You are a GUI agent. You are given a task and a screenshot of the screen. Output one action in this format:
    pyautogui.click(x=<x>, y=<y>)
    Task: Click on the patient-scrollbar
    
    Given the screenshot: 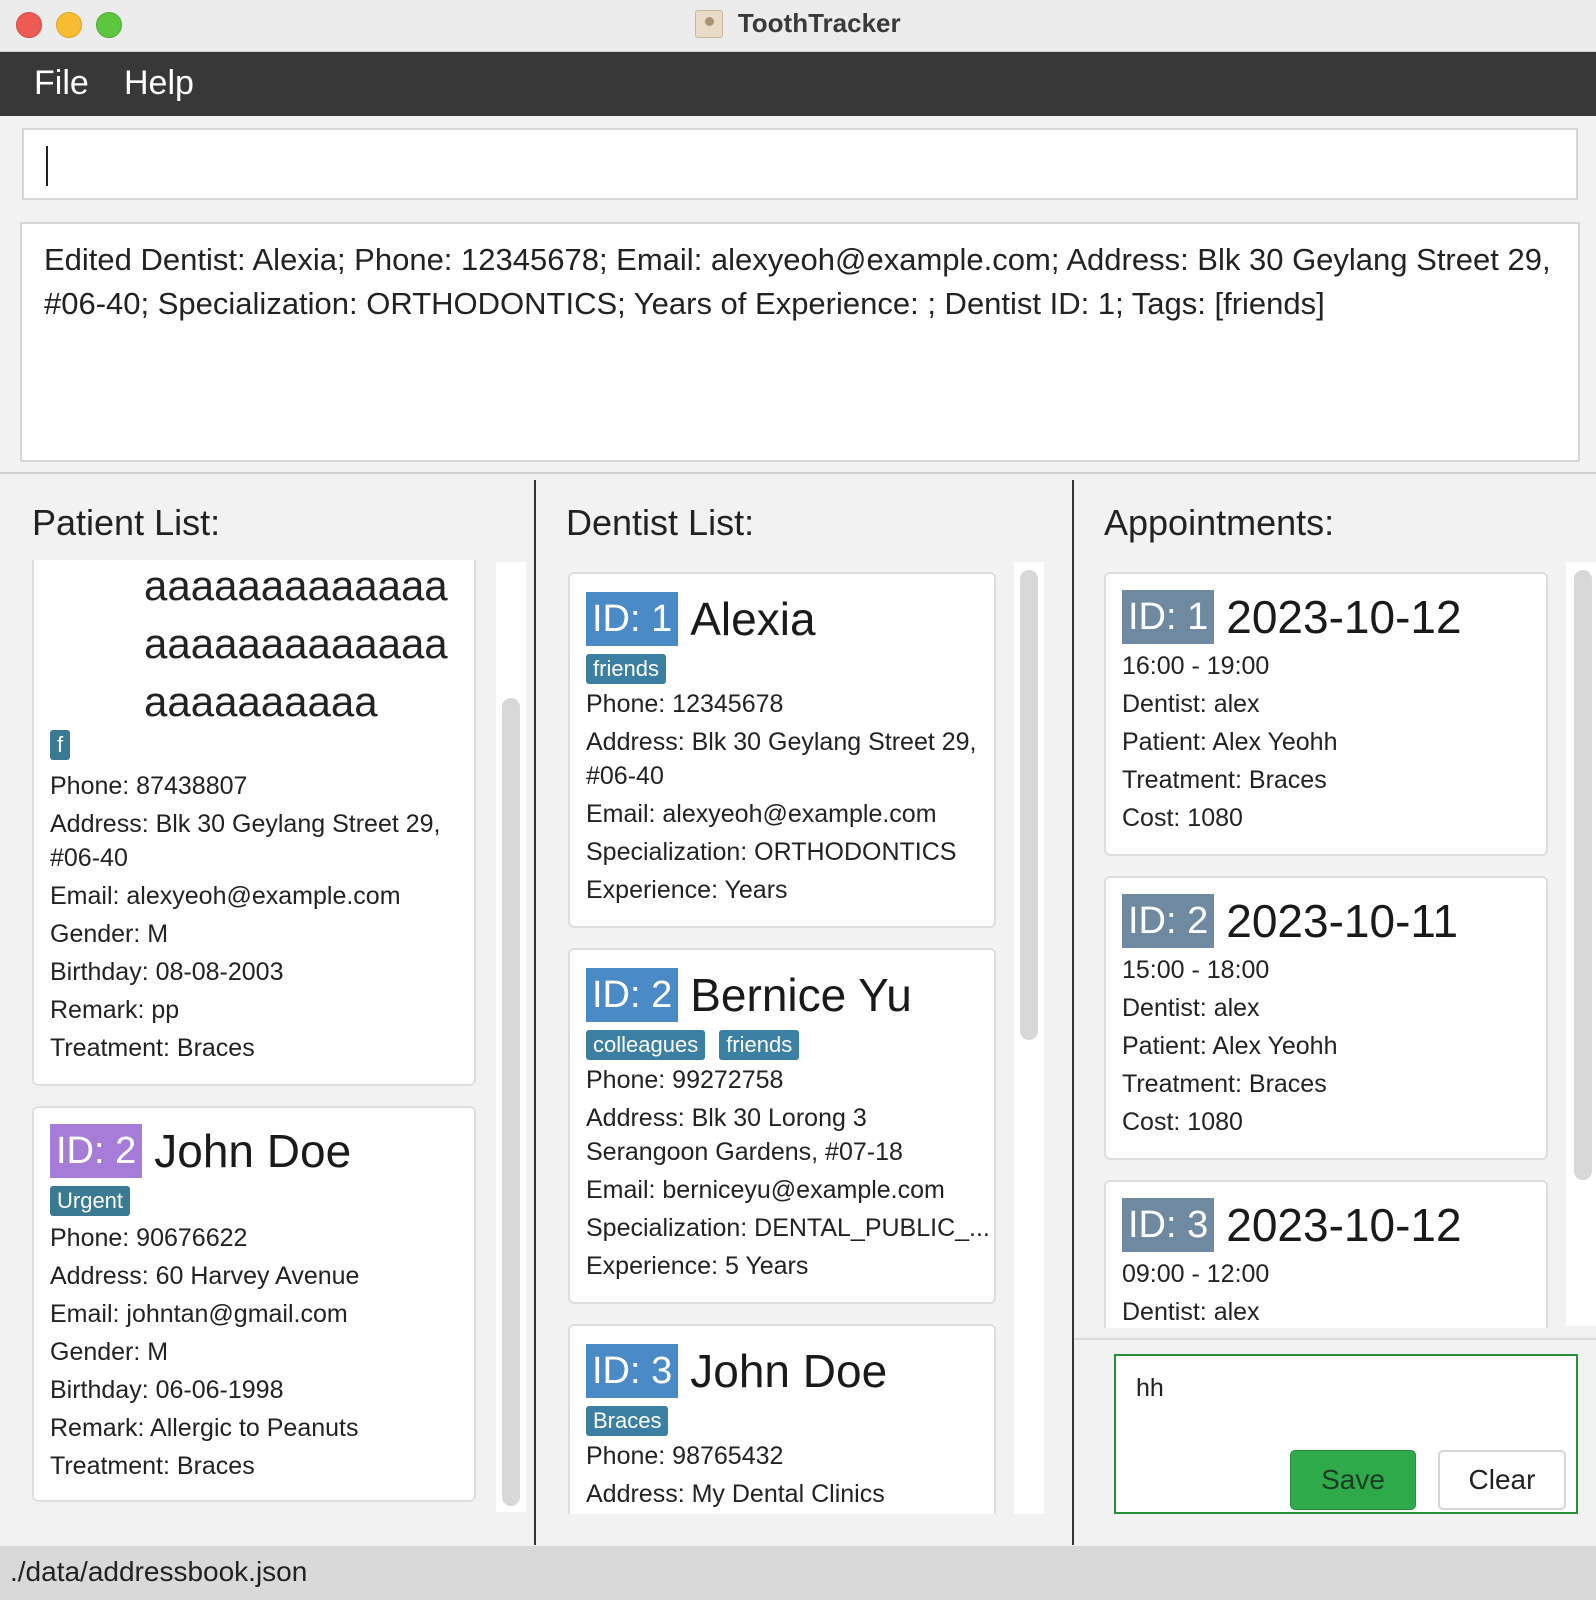 What is the action you would take?
    pyautogui.click(x=511, y=1037)
    